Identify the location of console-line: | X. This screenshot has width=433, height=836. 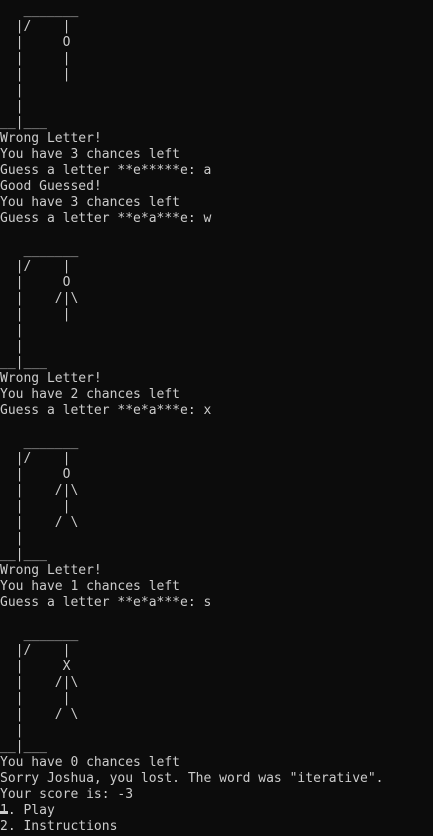
(35, 666).